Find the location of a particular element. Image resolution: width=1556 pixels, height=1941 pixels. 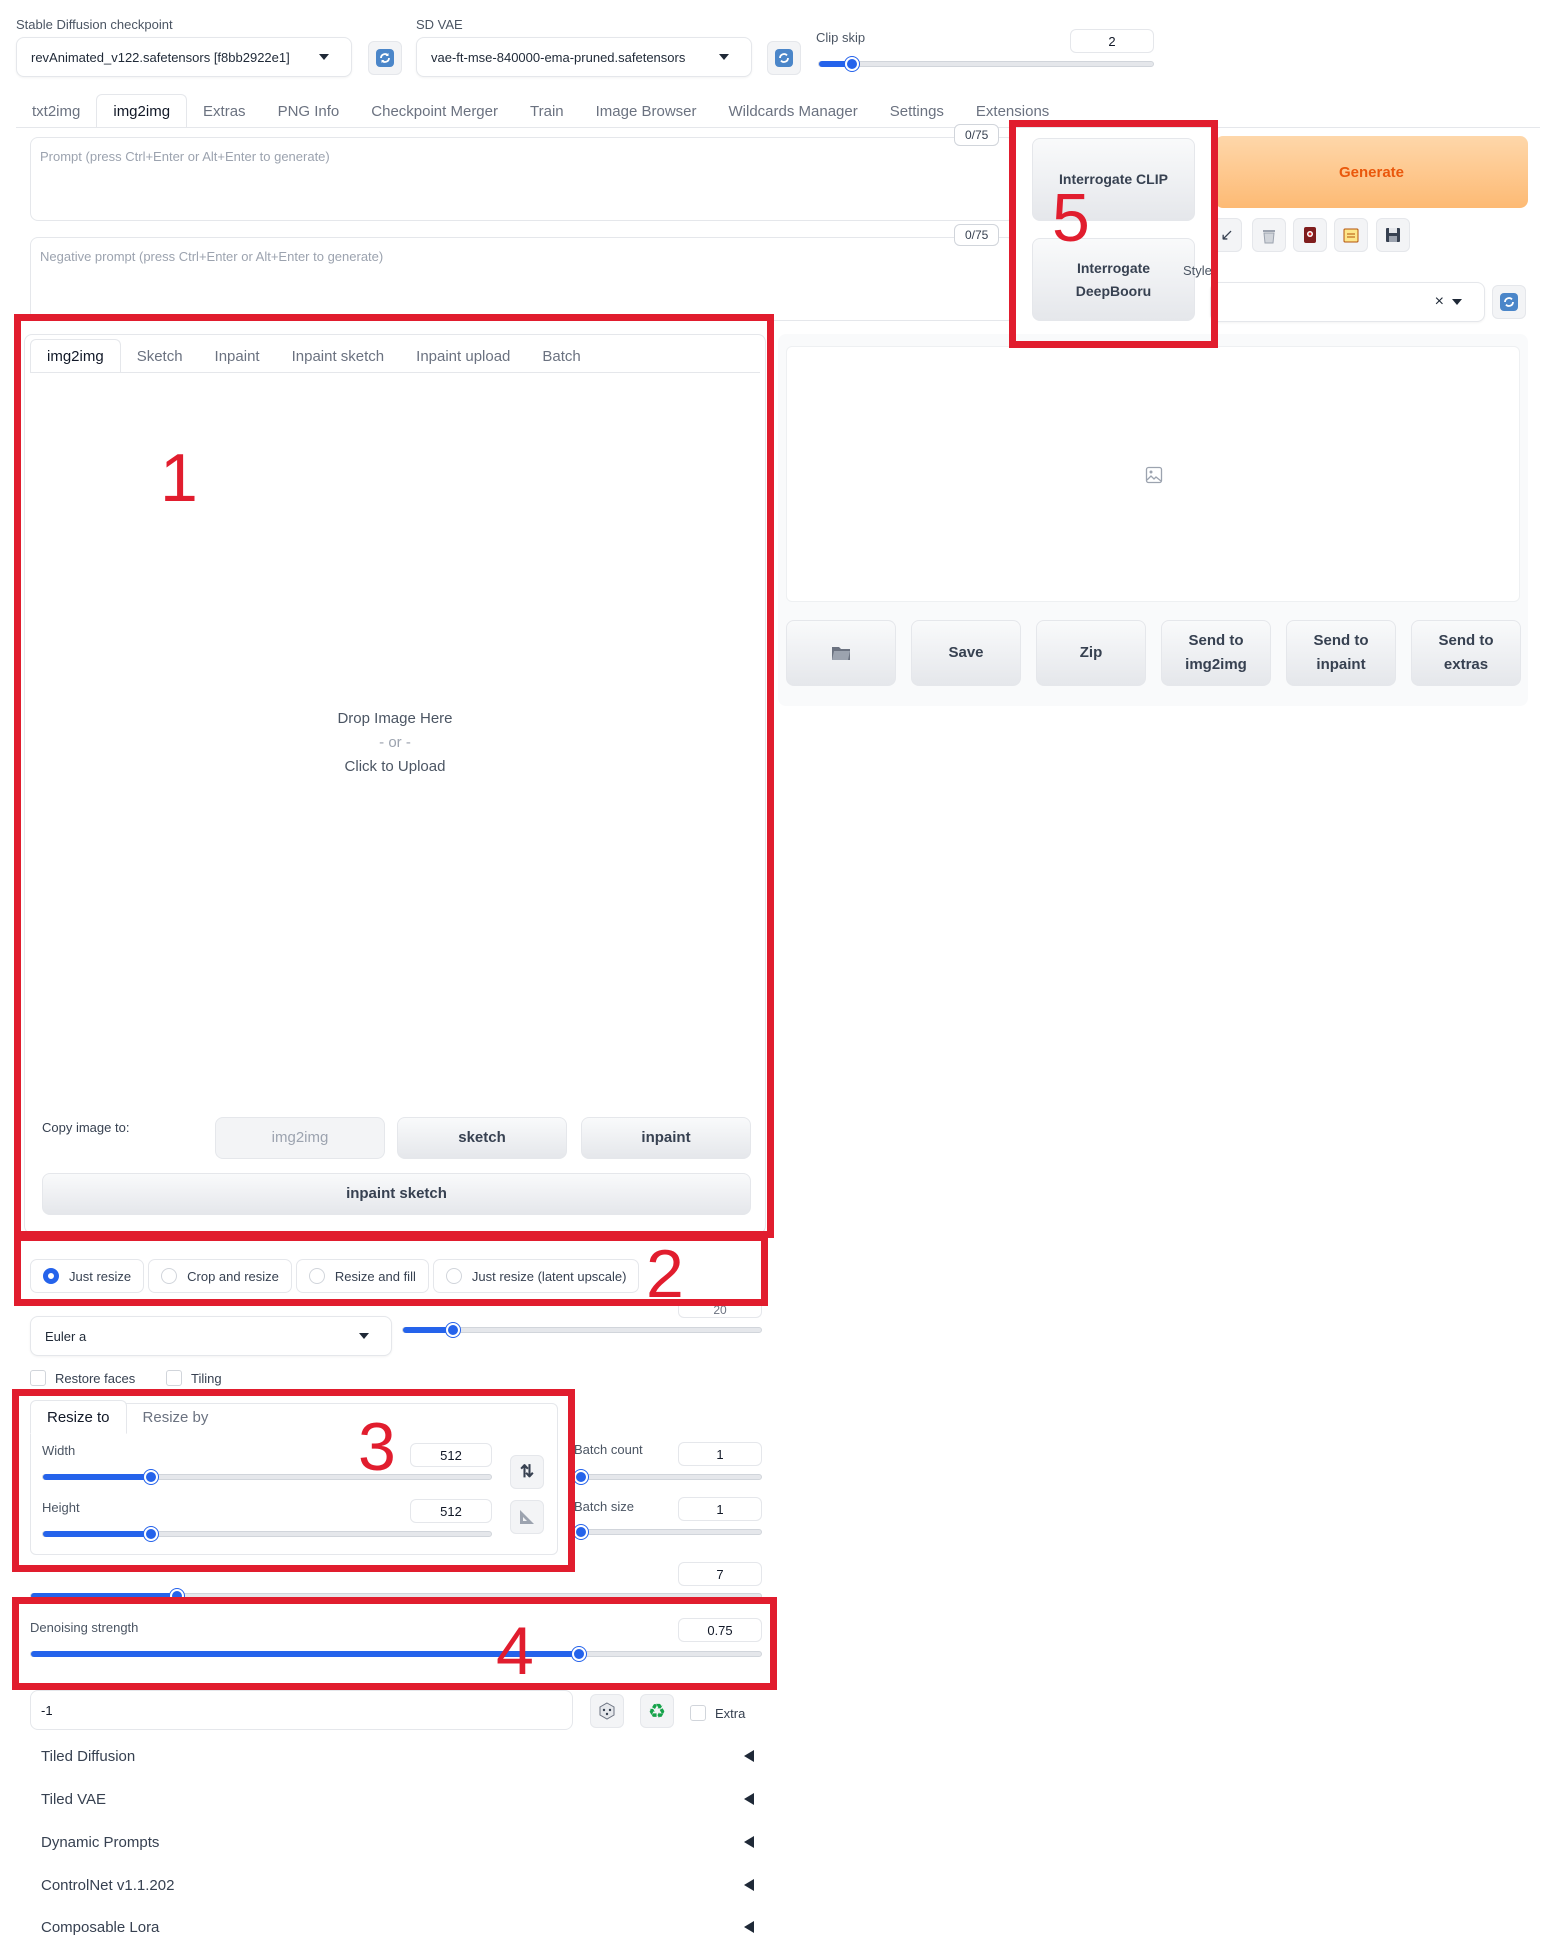

batch-count-input: 1 is located at coordinates (720, 1454).